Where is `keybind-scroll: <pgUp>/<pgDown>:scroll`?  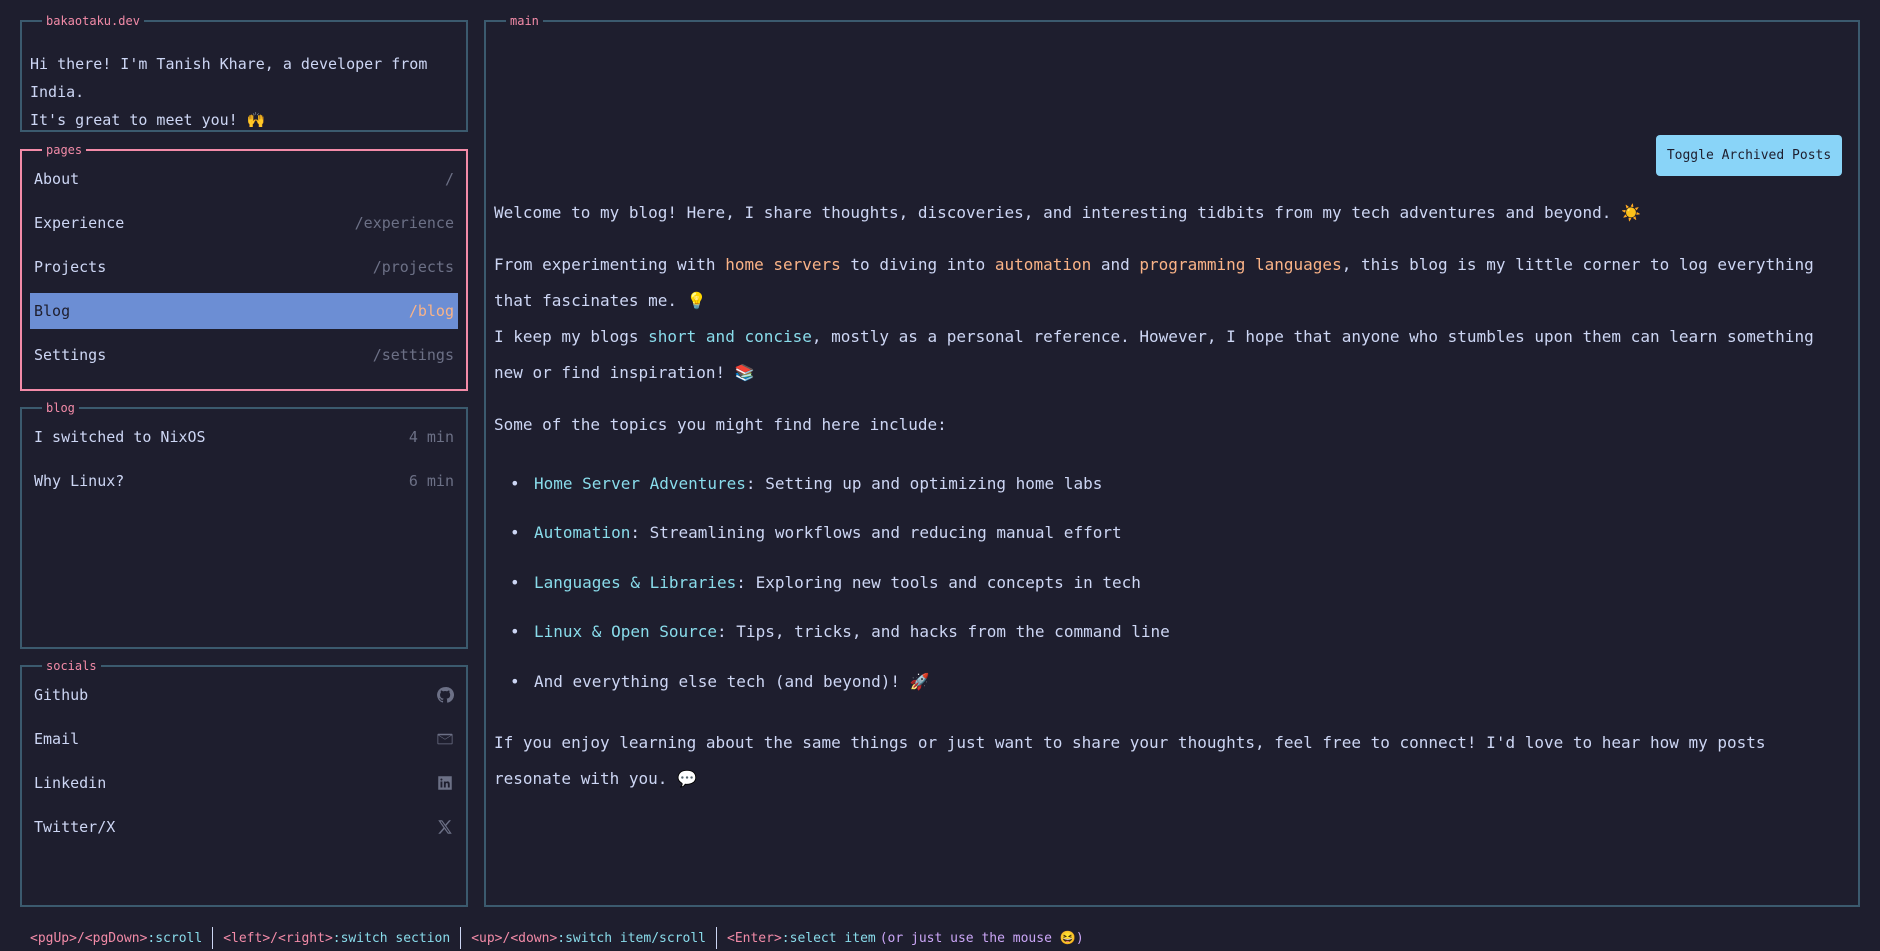
keybind-scroll: <pgUp>/<pgDown>:scroll is located at coordinates (117, 938).